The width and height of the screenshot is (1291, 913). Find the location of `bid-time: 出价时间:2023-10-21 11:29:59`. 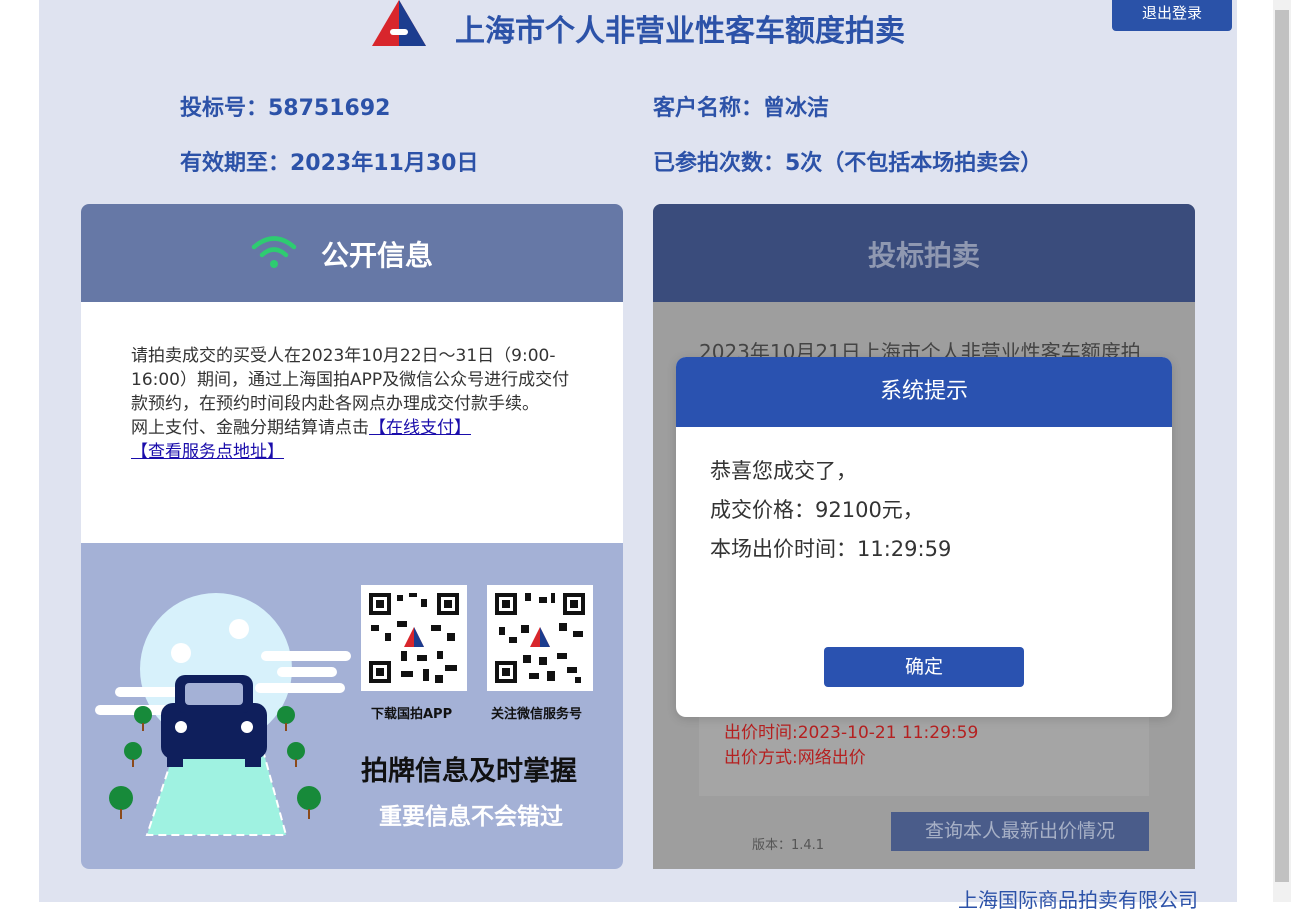

bid-time: 出价时间:2023-10-21 11:29:59 is located at coordinates (851, 733).